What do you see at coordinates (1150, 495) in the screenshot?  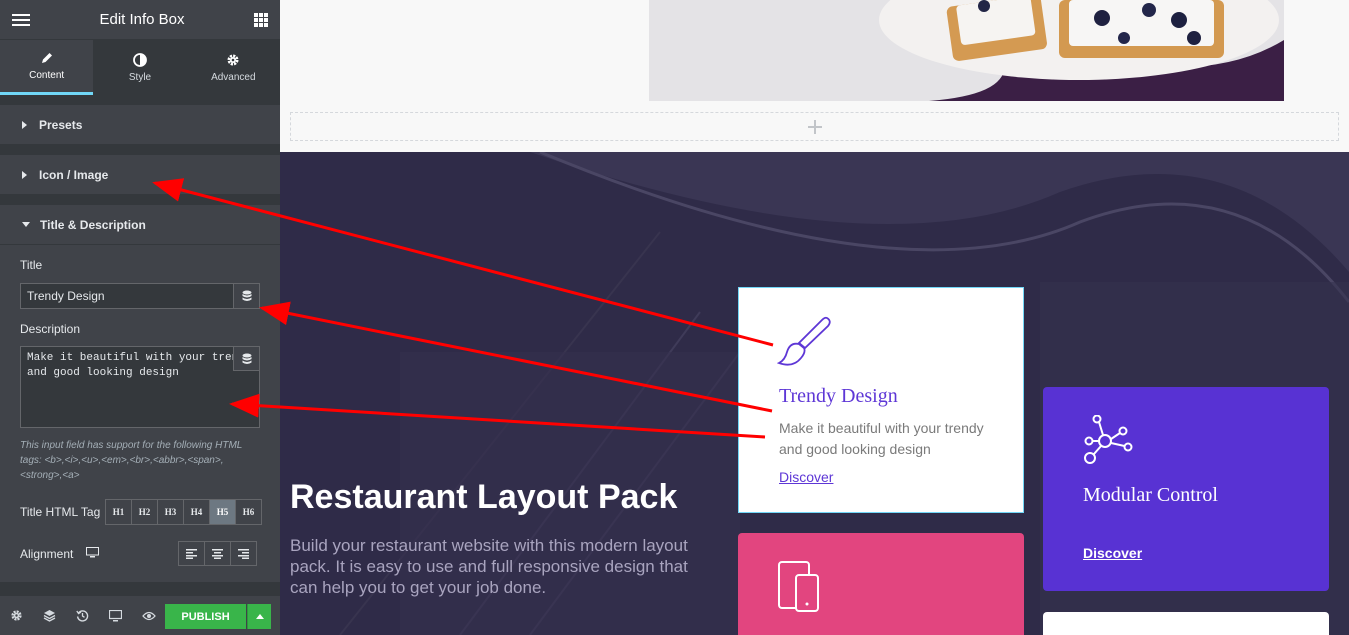 I see `info-box-title: Modular Control` at bounding box center [1150, 495].